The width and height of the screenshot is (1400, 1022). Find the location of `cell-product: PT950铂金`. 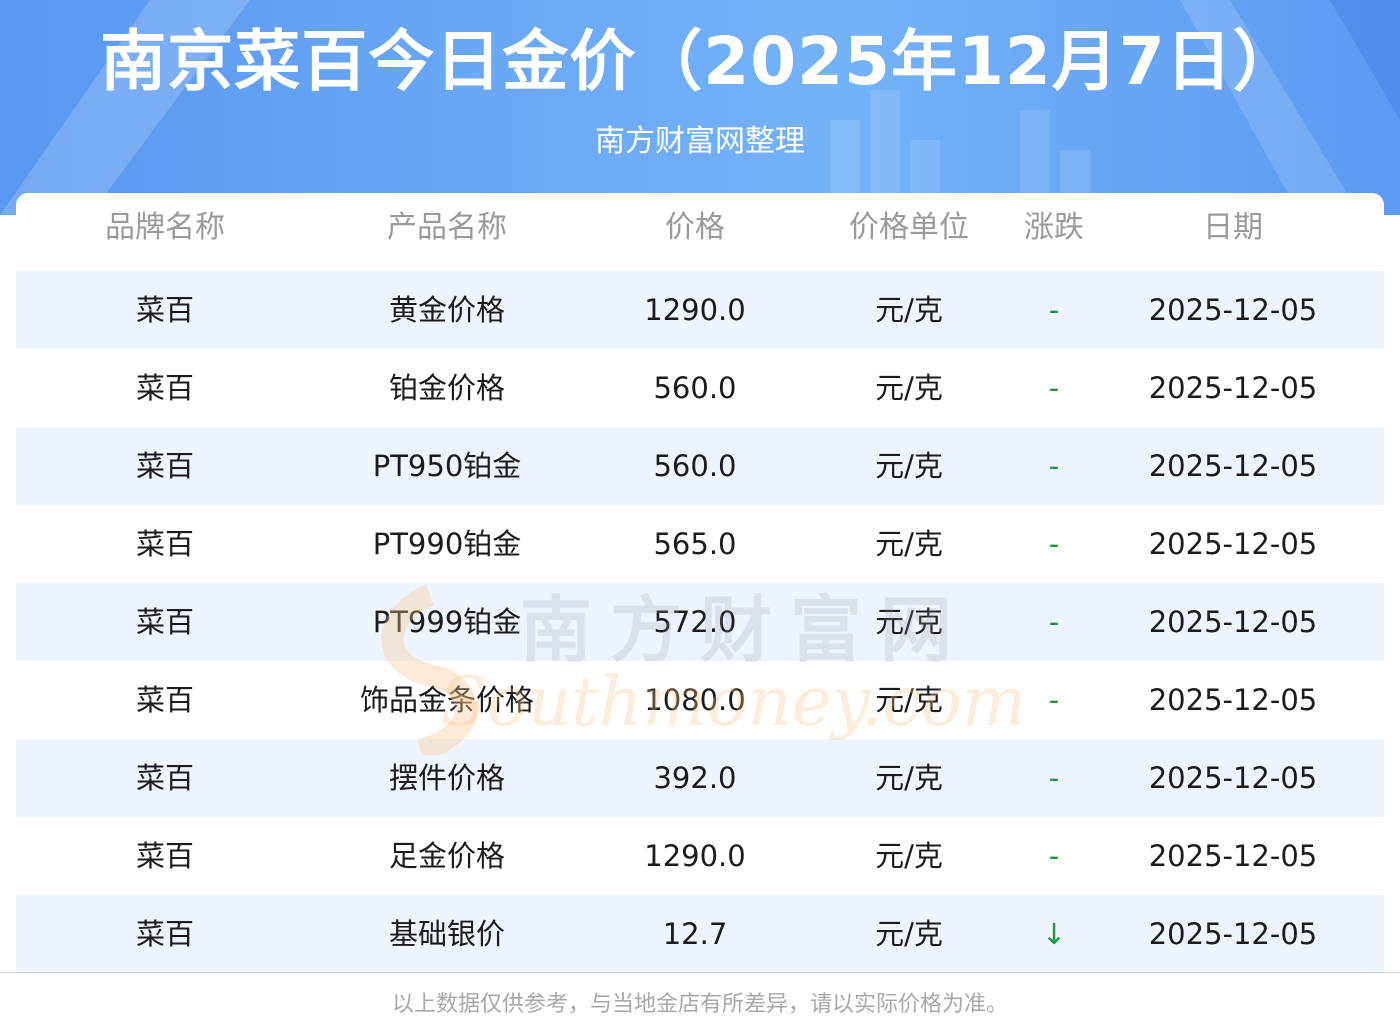

cell-product: PT950铂金 is located at coordinates (447, 466).